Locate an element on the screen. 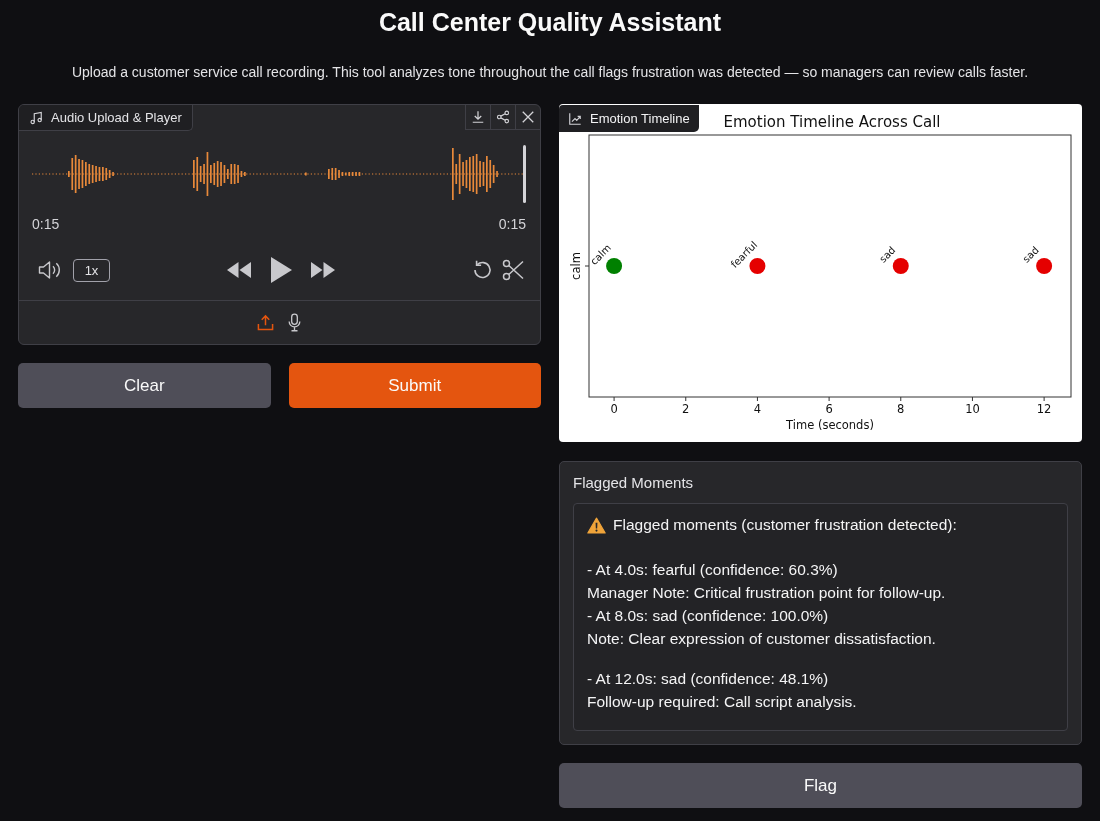 The image size is (1100, 821). flagged-text-line: Manager Note: Critical frustration point for follow-up. is located at coordinates (767, 593).